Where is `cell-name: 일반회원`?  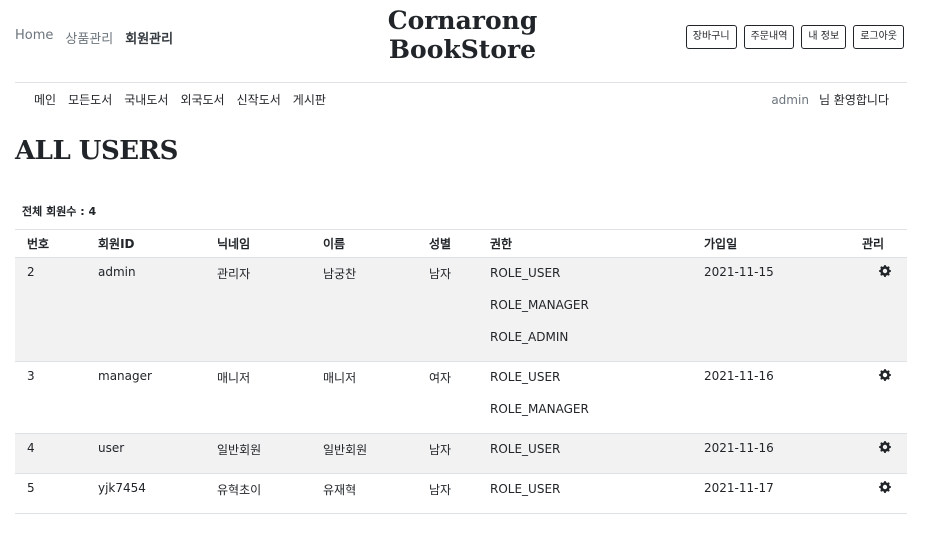
cell-name: 일반회원 is located at coordinates (376, 453).